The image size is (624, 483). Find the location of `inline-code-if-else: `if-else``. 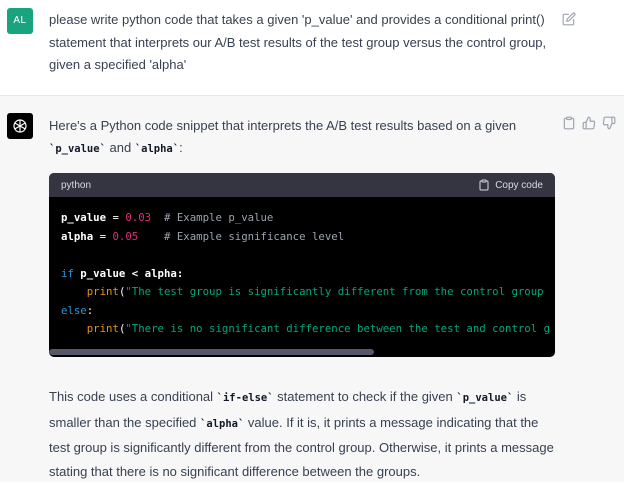

inline-code-if-else: `if-else` is located at coordinates (245, 398).